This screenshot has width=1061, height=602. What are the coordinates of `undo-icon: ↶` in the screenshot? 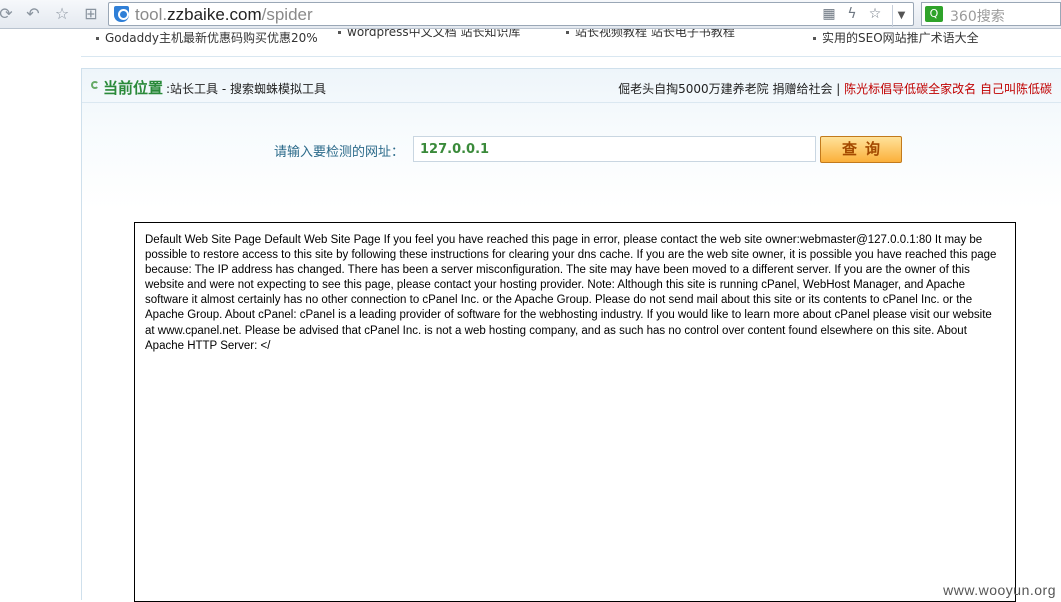 It's located at (33, 14).